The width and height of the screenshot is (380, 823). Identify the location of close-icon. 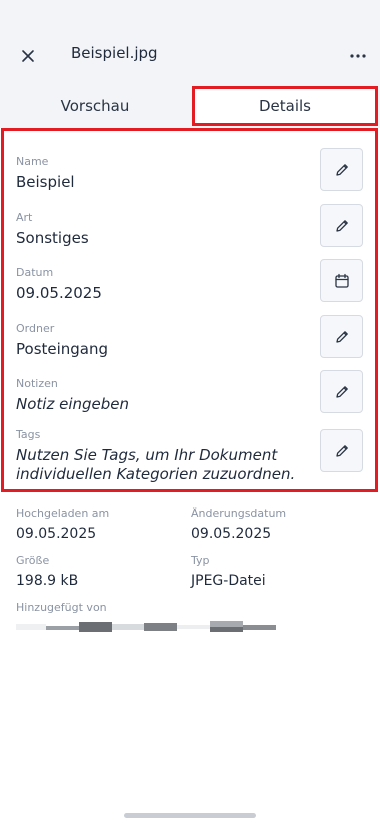
(28, 56).